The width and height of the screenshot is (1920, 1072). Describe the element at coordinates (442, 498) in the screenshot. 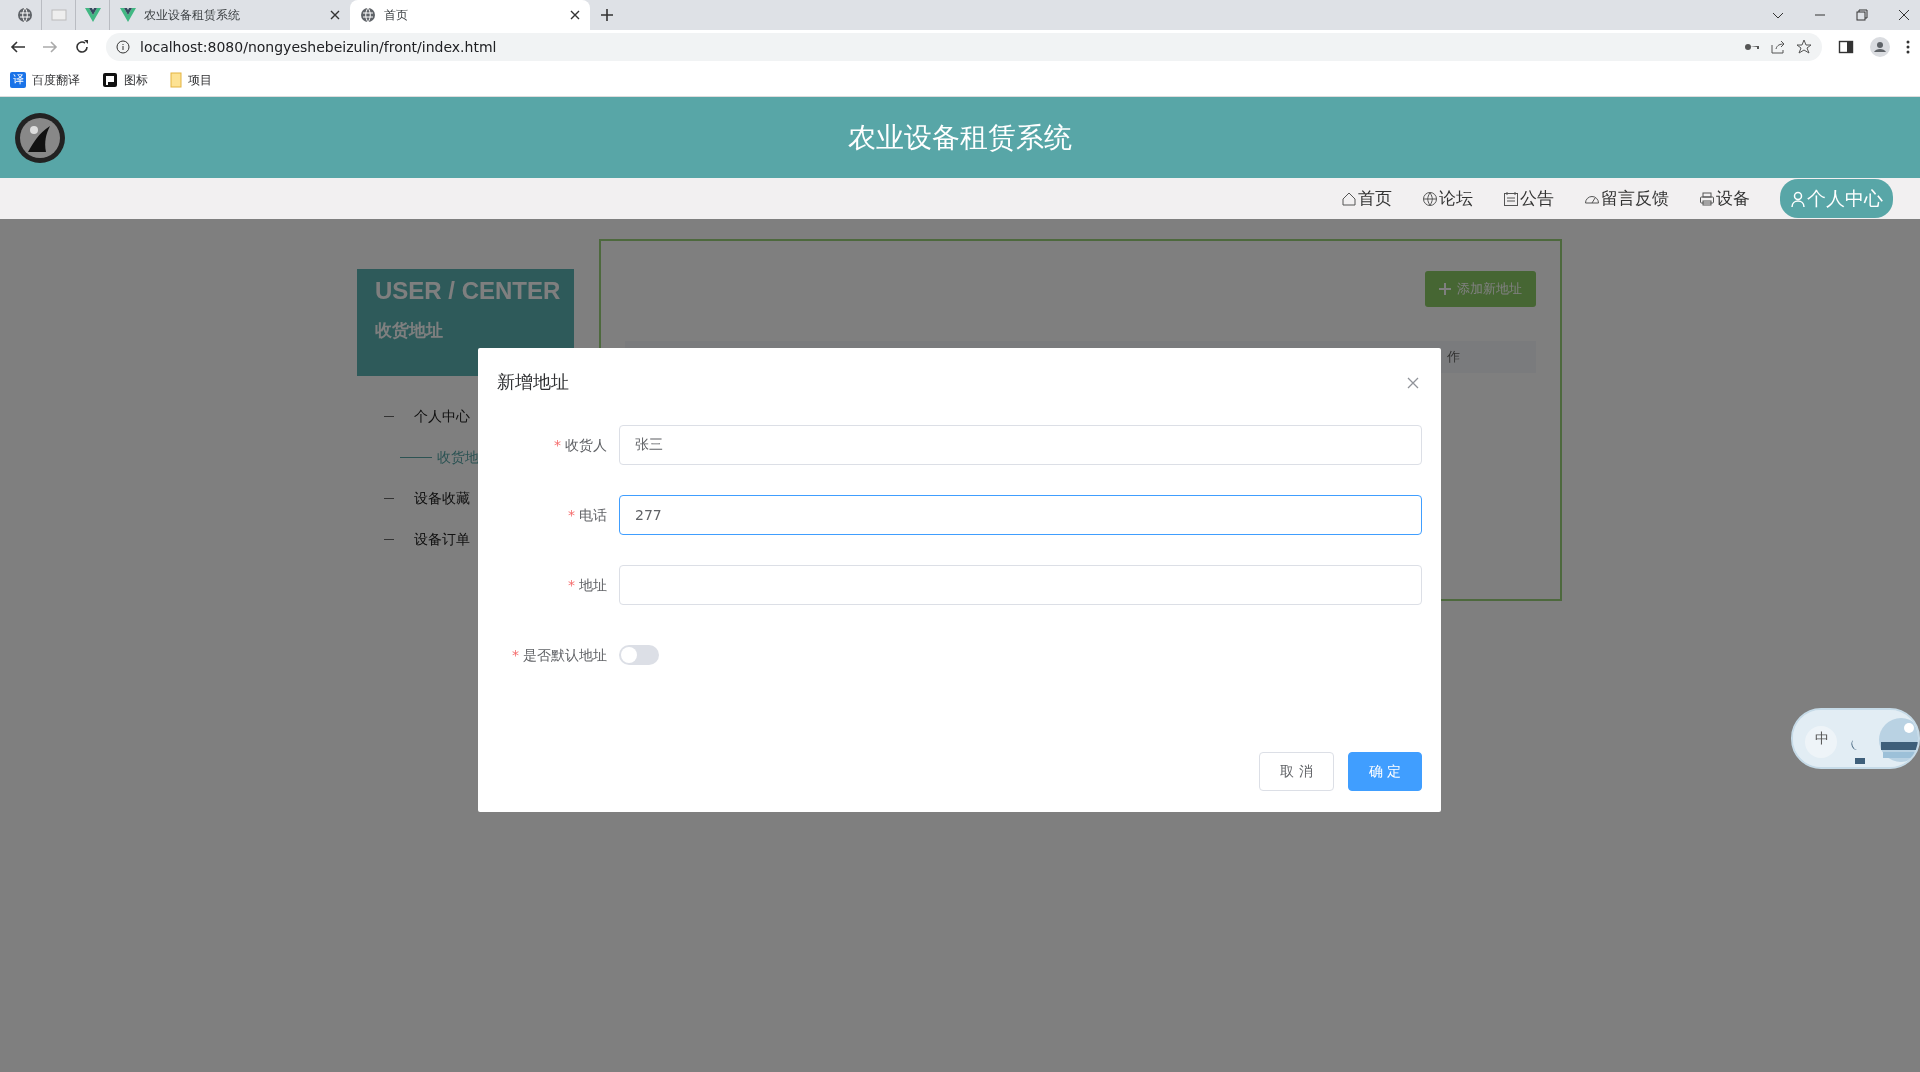

I see `sidebar-item: 设备收藏` at that location.